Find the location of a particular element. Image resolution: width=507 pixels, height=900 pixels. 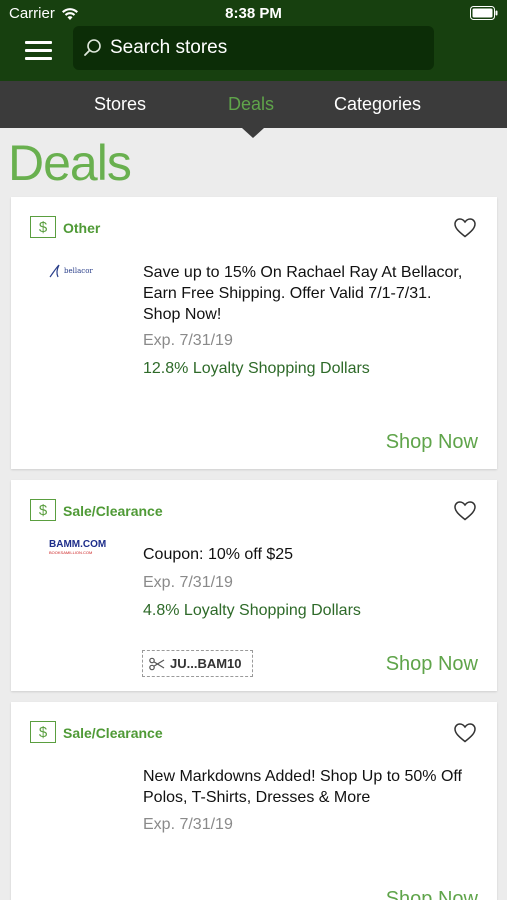

store-logo-subtext: BOOKSAMILLION.COM is located at coordinates (71, 552).